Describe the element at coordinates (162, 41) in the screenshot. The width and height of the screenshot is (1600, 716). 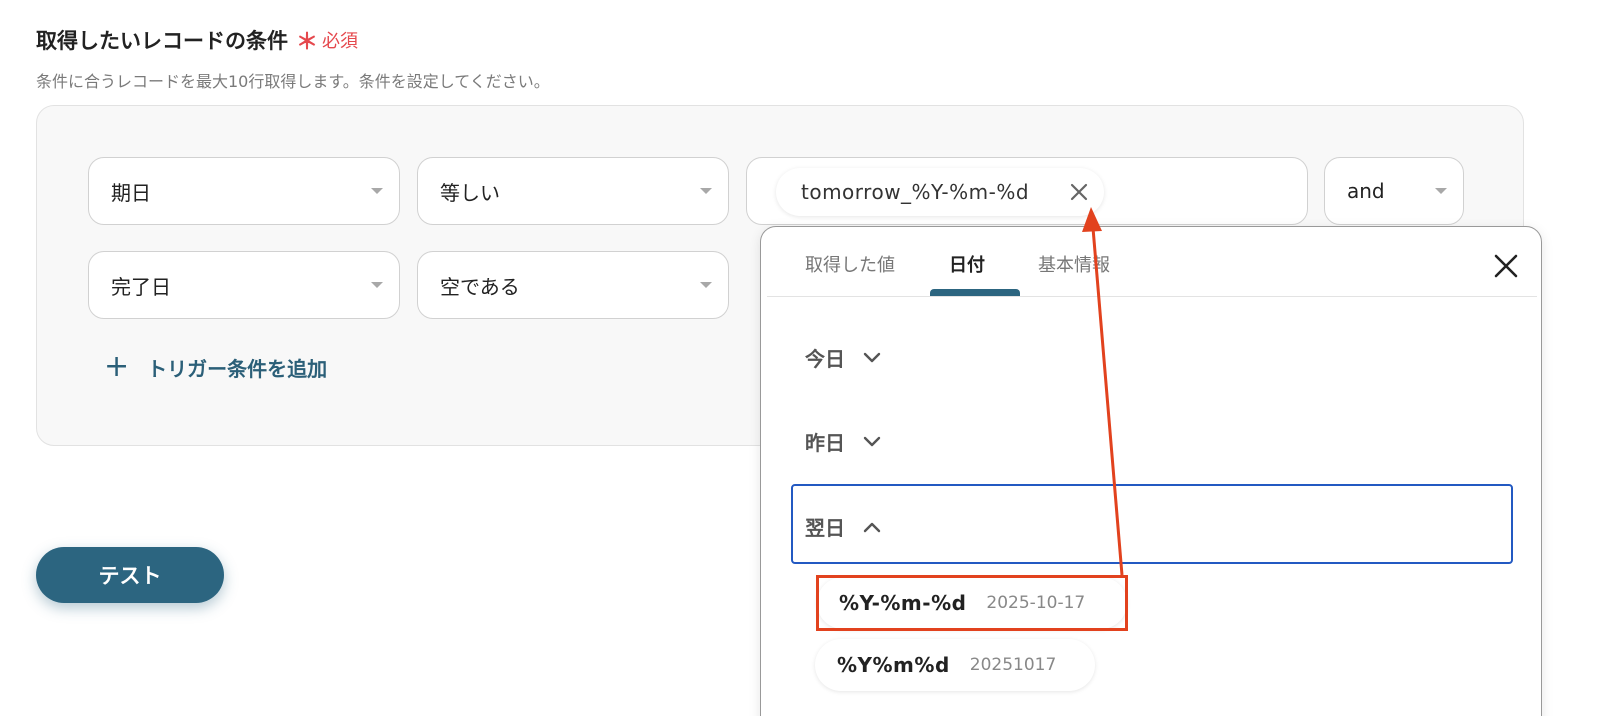
I see `section-title-text: 取得したいレコードの条件` at that location.